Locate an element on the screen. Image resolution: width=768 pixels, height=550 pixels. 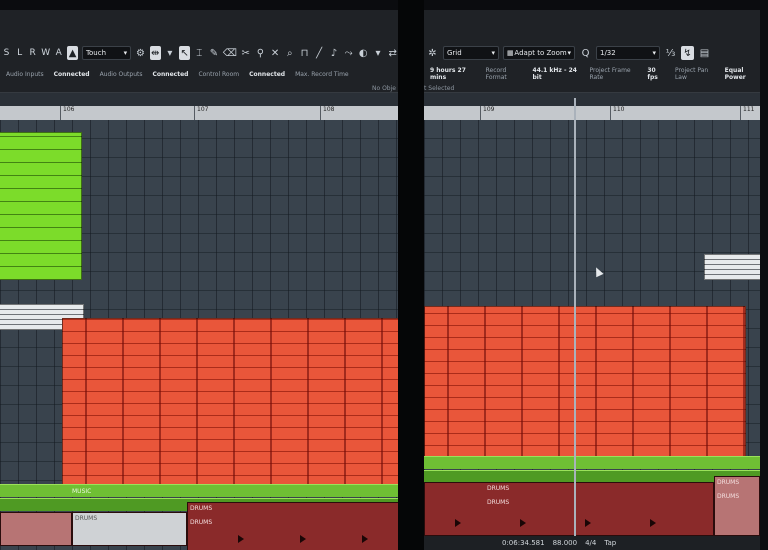
color-tool-icon: ◐ is located at coordinates (363, 53).